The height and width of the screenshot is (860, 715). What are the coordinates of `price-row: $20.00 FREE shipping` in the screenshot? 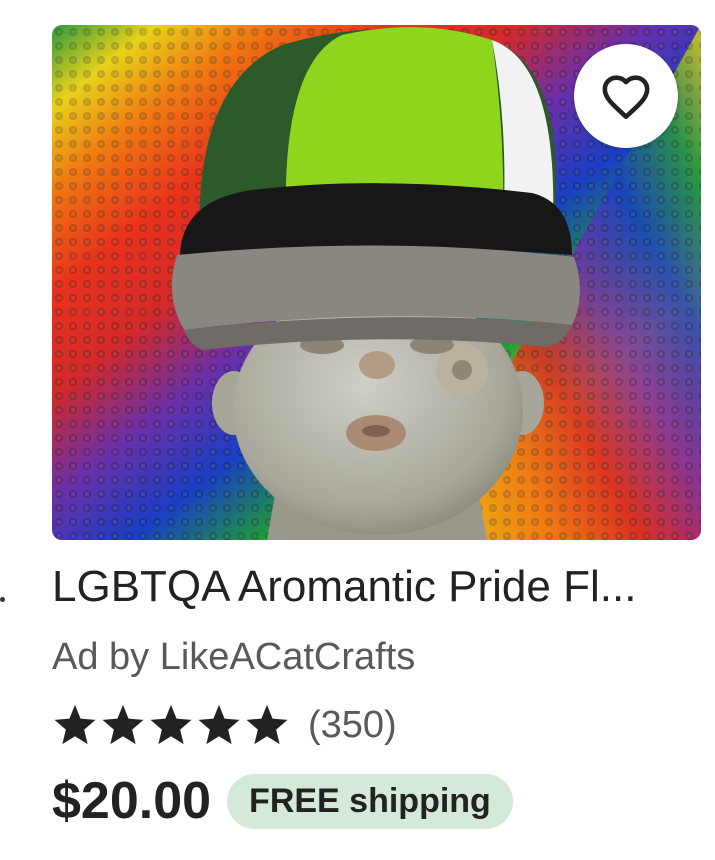 It's located at (282, 801).